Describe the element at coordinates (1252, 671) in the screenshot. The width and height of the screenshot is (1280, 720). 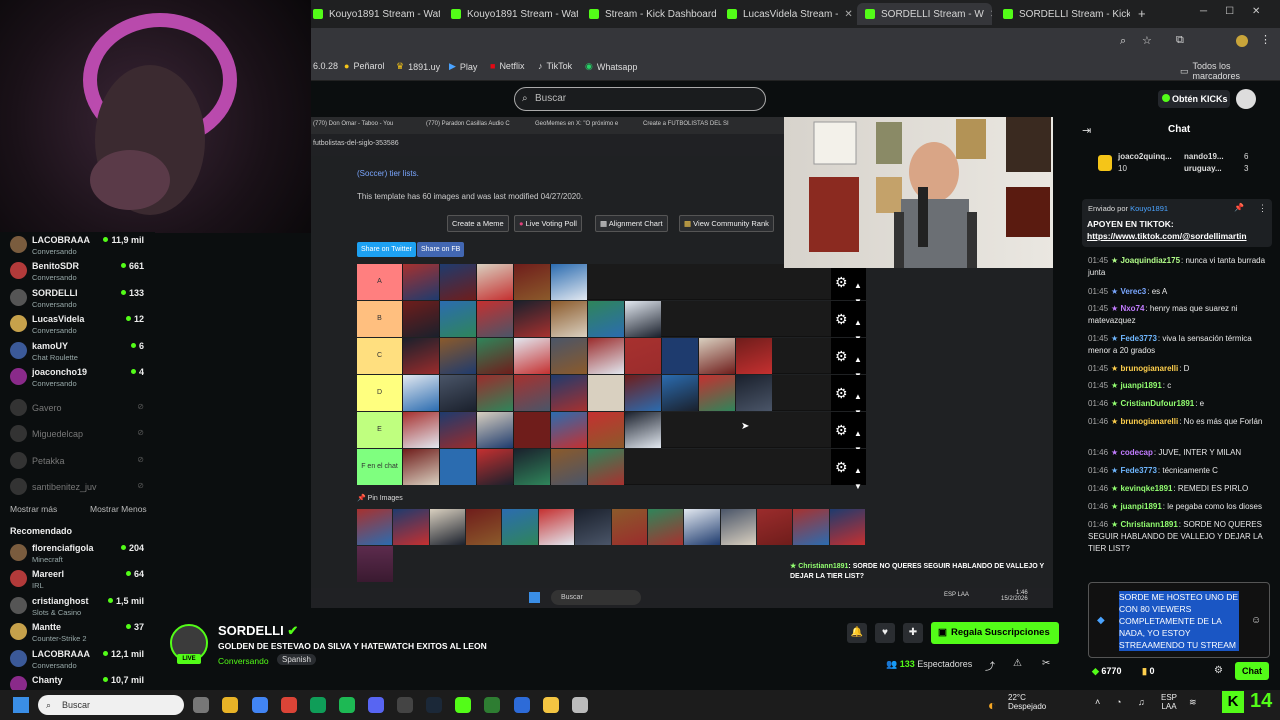
I see `send-chat-button: Chat` at that location.